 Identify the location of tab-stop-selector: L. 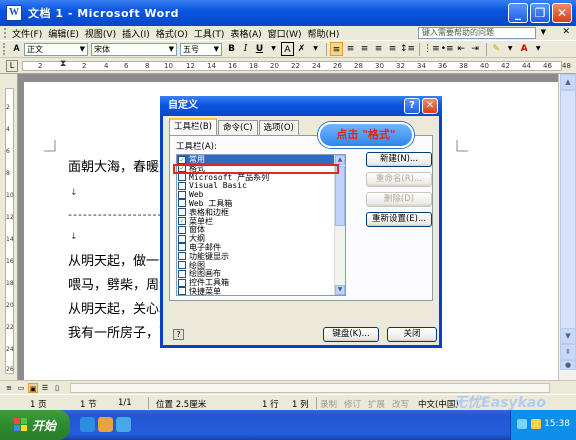
(12, 66).